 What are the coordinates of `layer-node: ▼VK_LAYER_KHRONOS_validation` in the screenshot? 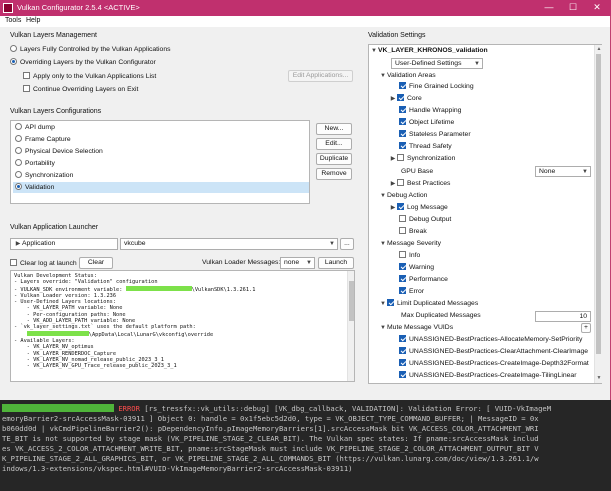 It's located at (429, 51).